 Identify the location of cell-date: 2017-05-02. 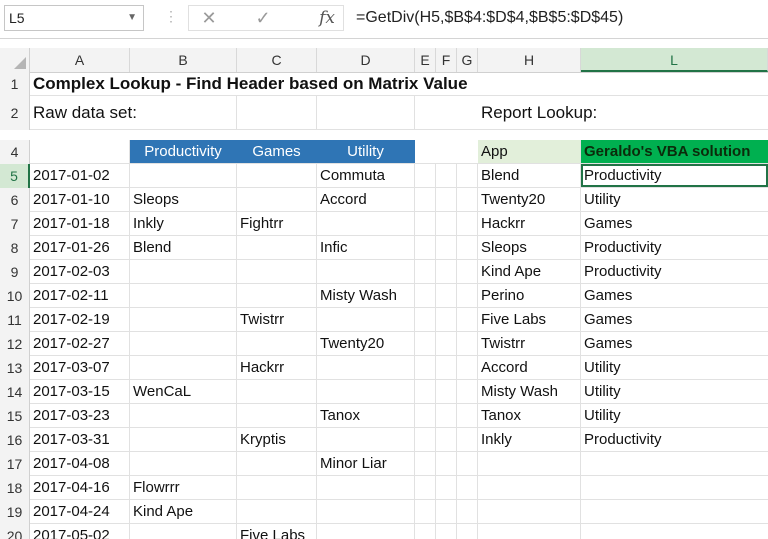
(80, 531).